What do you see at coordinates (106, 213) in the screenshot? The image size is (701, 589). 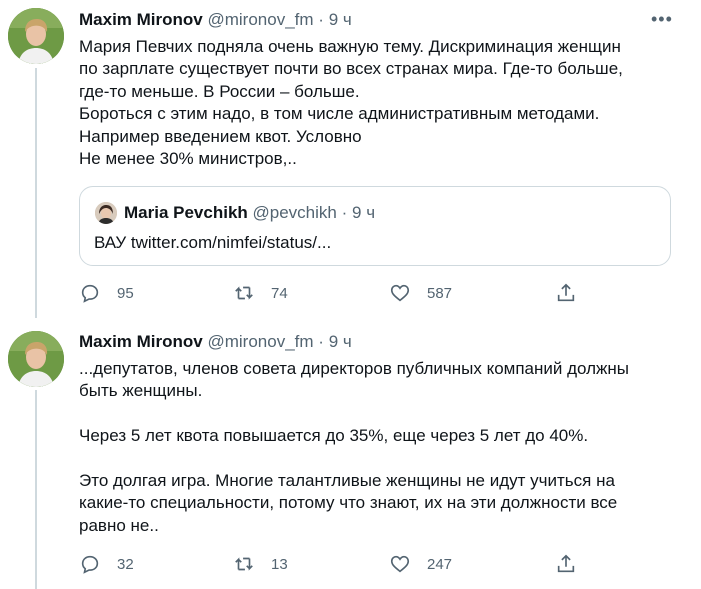 I see `quote-avatar` at bounding box center [106, 213].